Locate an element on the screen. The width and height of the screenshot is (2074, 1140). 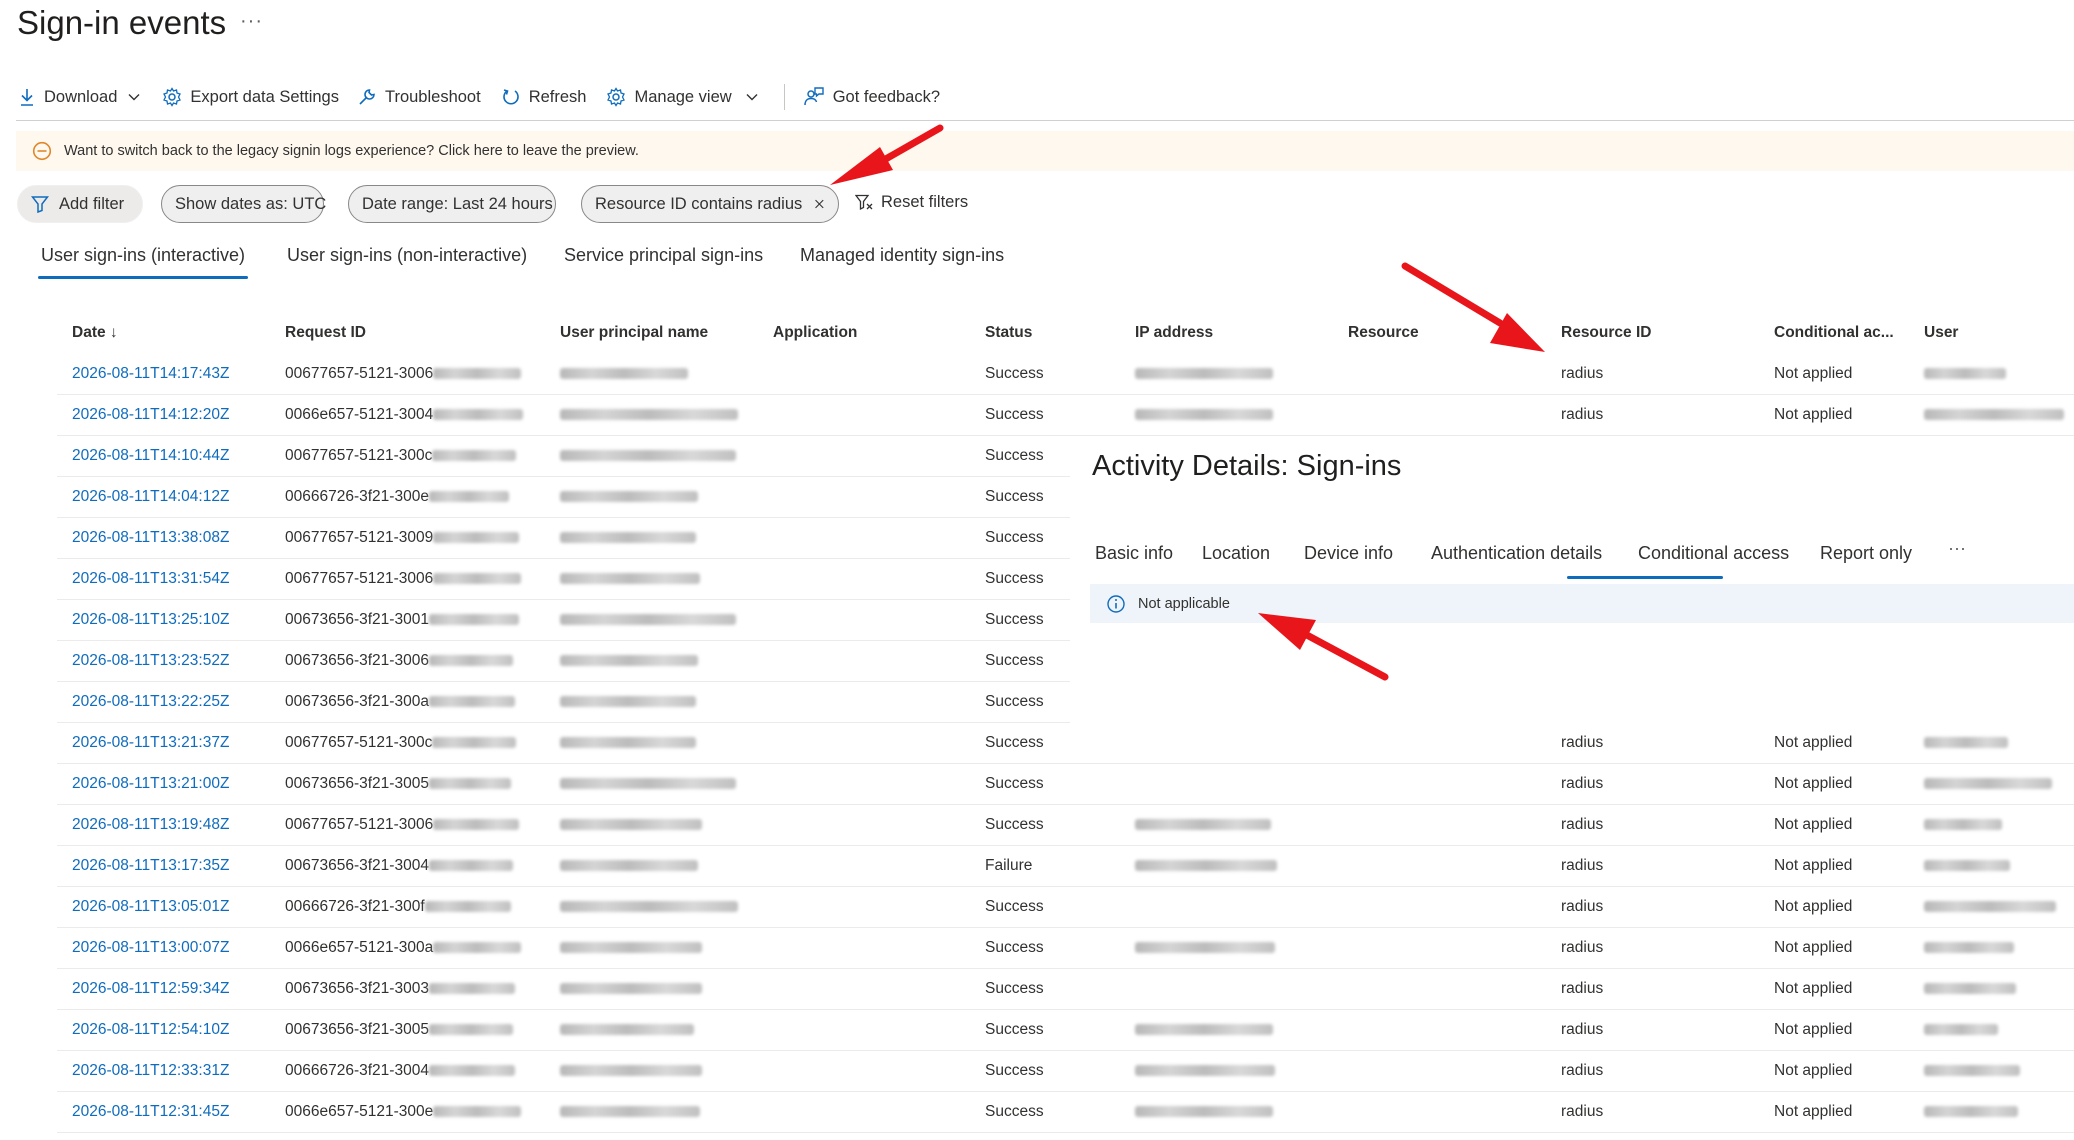
column-header-date: Date ↓ is located at coordinates (163, 333).